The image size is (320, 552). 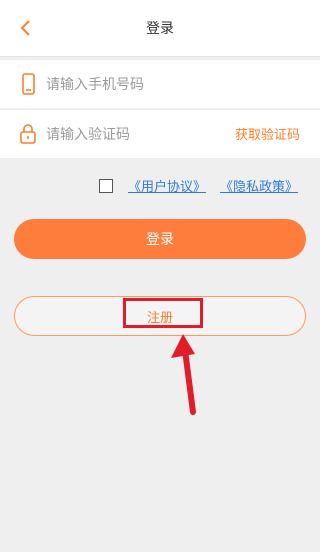 What do you see at coordinates (160, 239) in the screenshot?
I see `login-button: 登录` at bounding box center [160, 239].